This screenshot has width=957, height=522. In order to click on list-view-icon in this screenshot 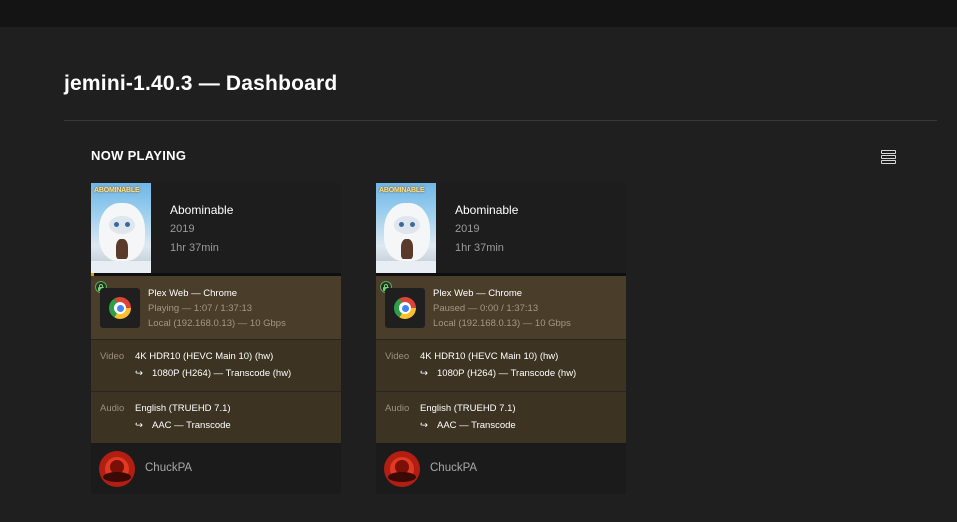, I will do `click(889, 157)`.